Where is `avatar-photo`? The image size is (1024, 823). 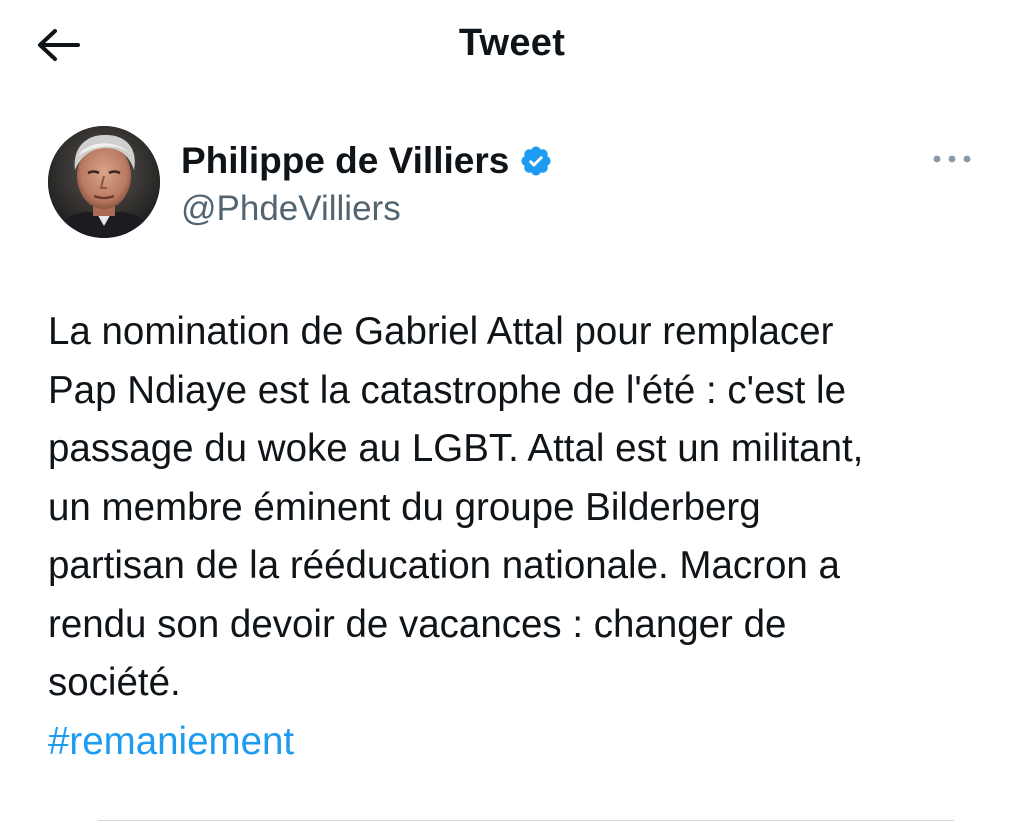
avatar-photo is located at coordinates (104, 182).